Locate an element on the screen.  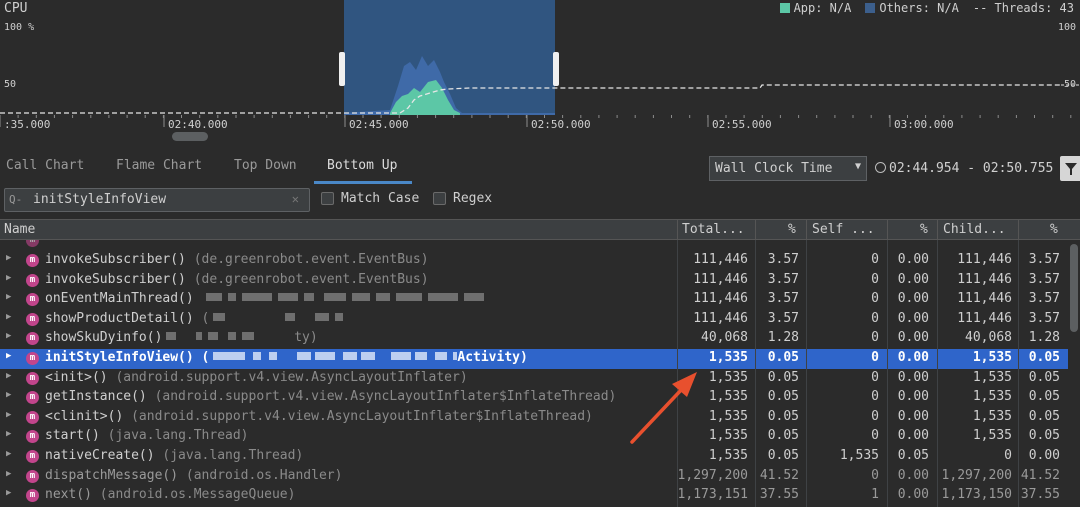
children-percent: 0.00 is located at coordinates (1044, 455).